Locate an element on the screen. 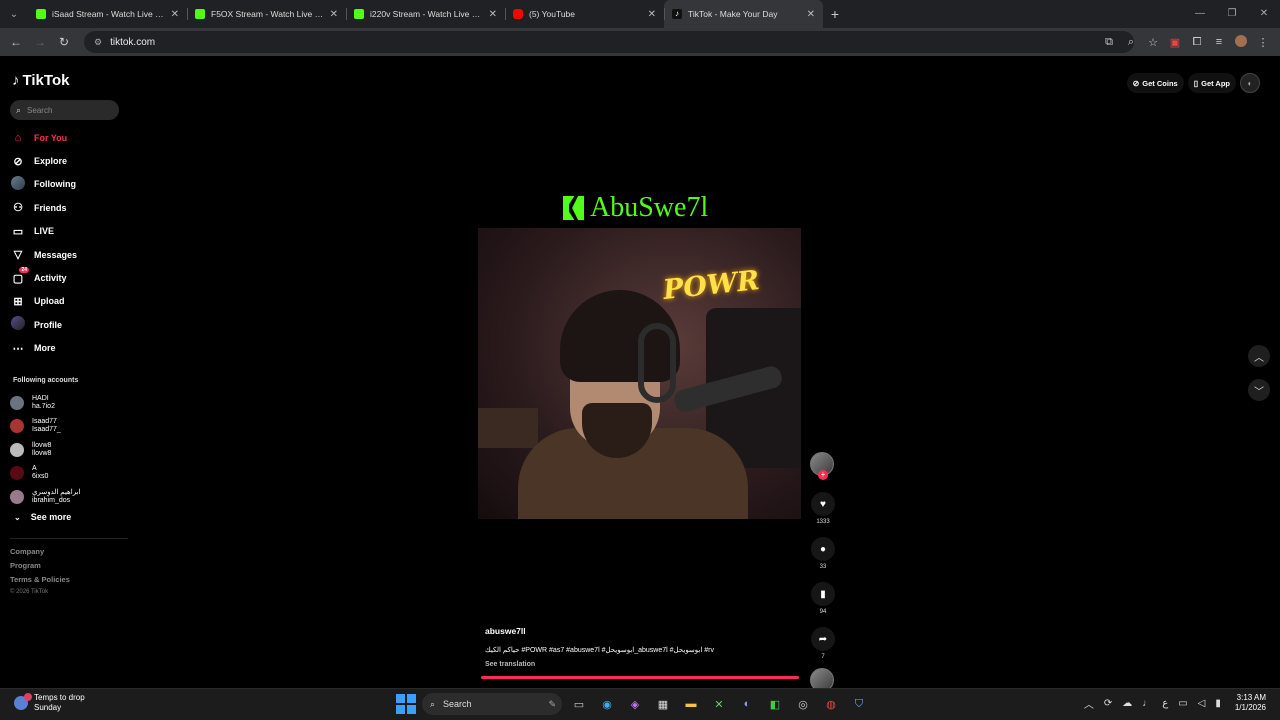  profile-avatar-icon is located at coordinates (1241, 42).